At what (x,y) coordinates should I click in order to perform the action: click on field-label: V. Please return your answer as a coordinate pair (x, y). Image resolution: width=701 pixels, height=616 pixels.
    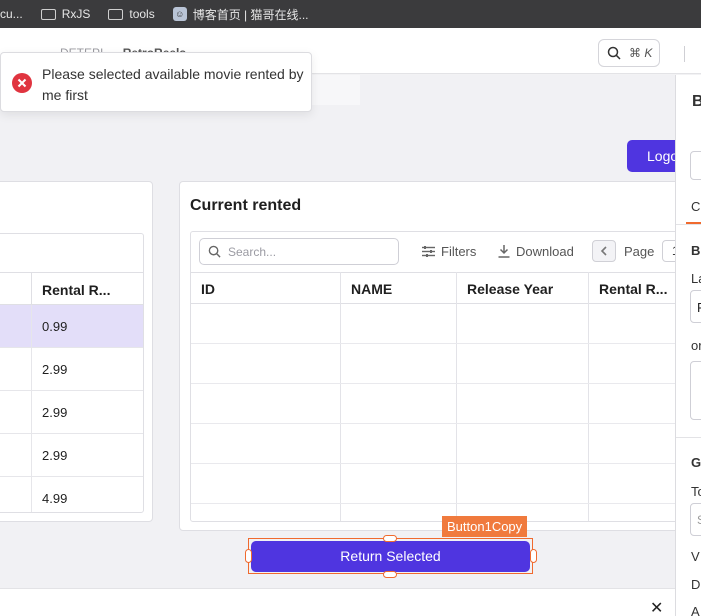
    Looking at the image, I should click on (695, 556).